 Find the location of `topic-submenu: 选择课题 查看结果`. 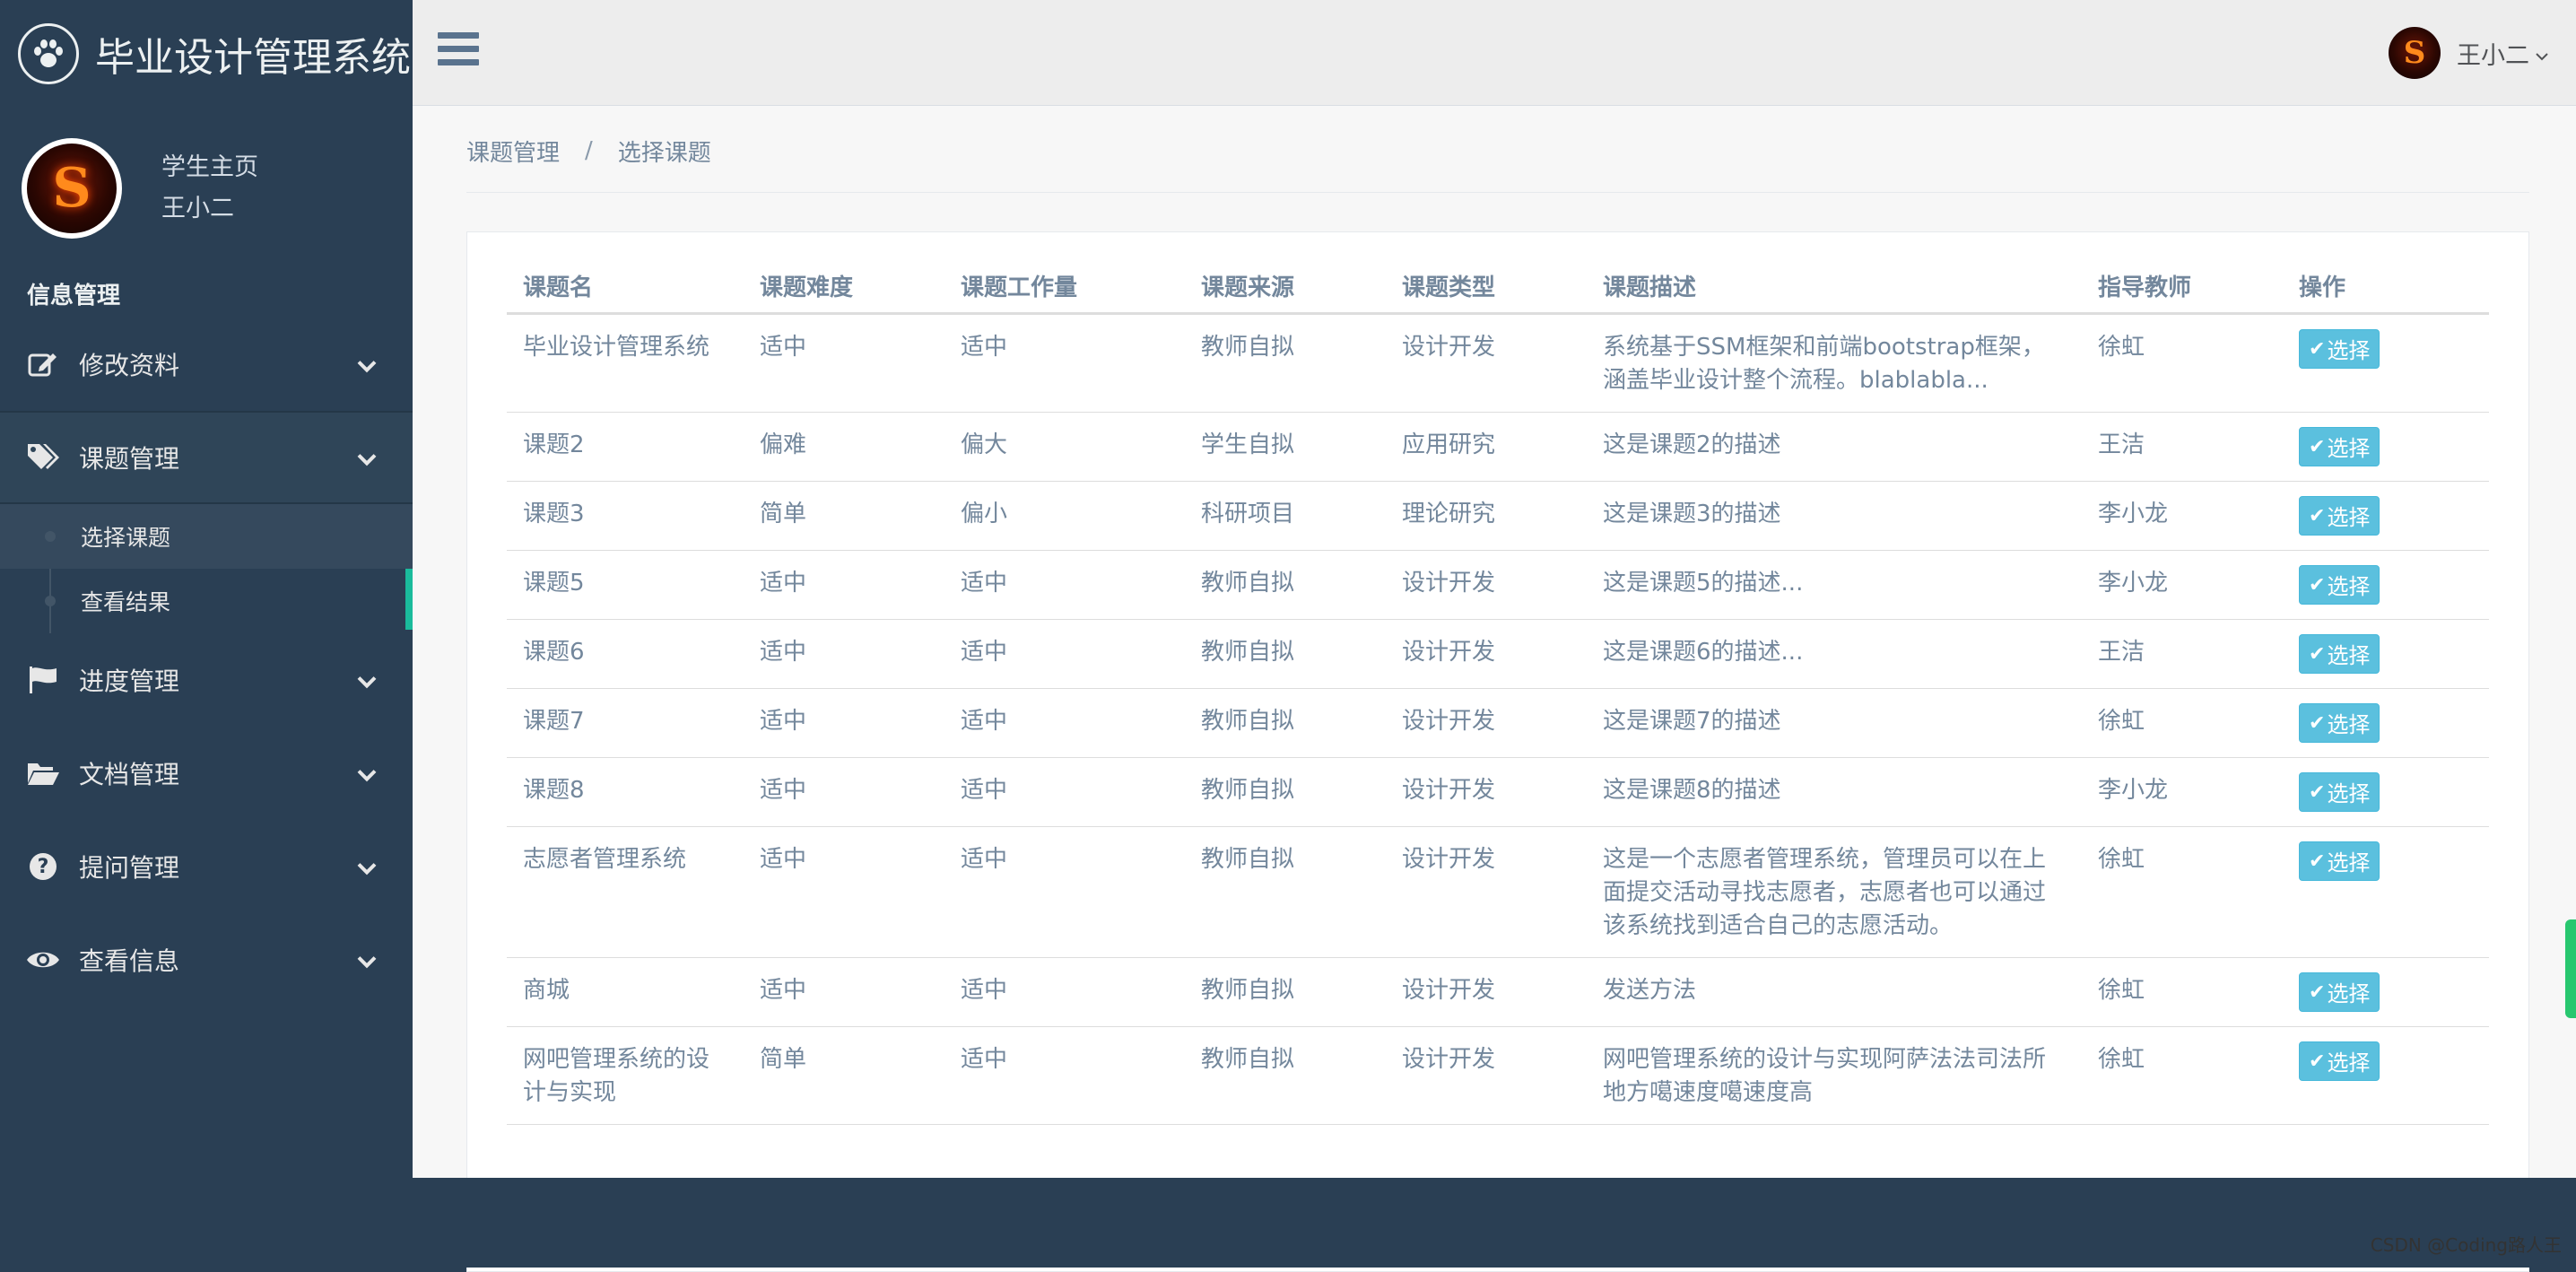

topic-submenu: 选择课题 查看结果 is located at coordinates (206, 568).